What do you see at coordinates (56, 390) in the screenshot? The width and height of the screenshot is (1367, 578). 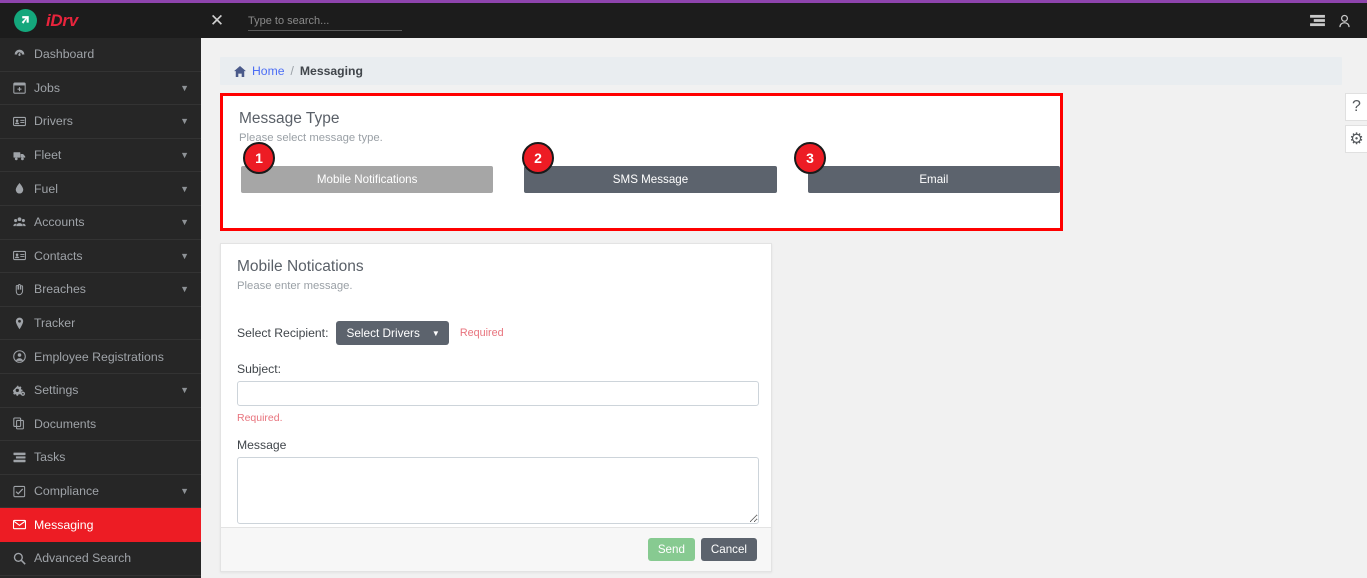 I see `sidebar-item-label: Settings` at bounding box center [56, 390].